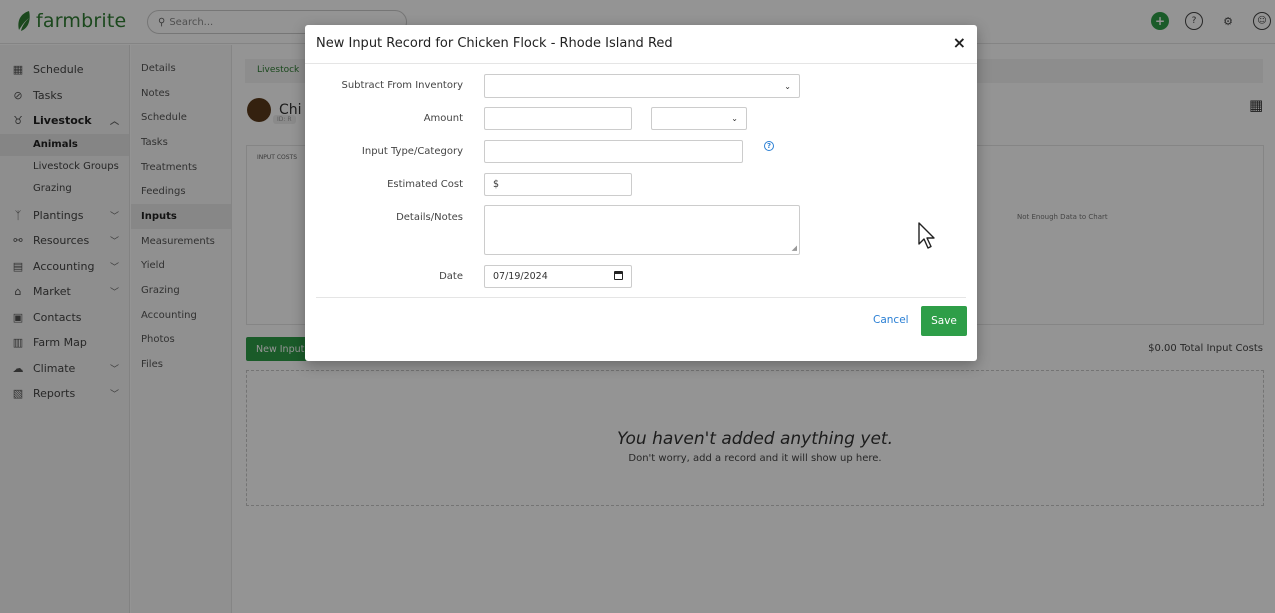 This screenshot has height=613, width=1275. Describe the element at coordinates (618, 275) in the screenshot. I see `calendar-icon` at that location.